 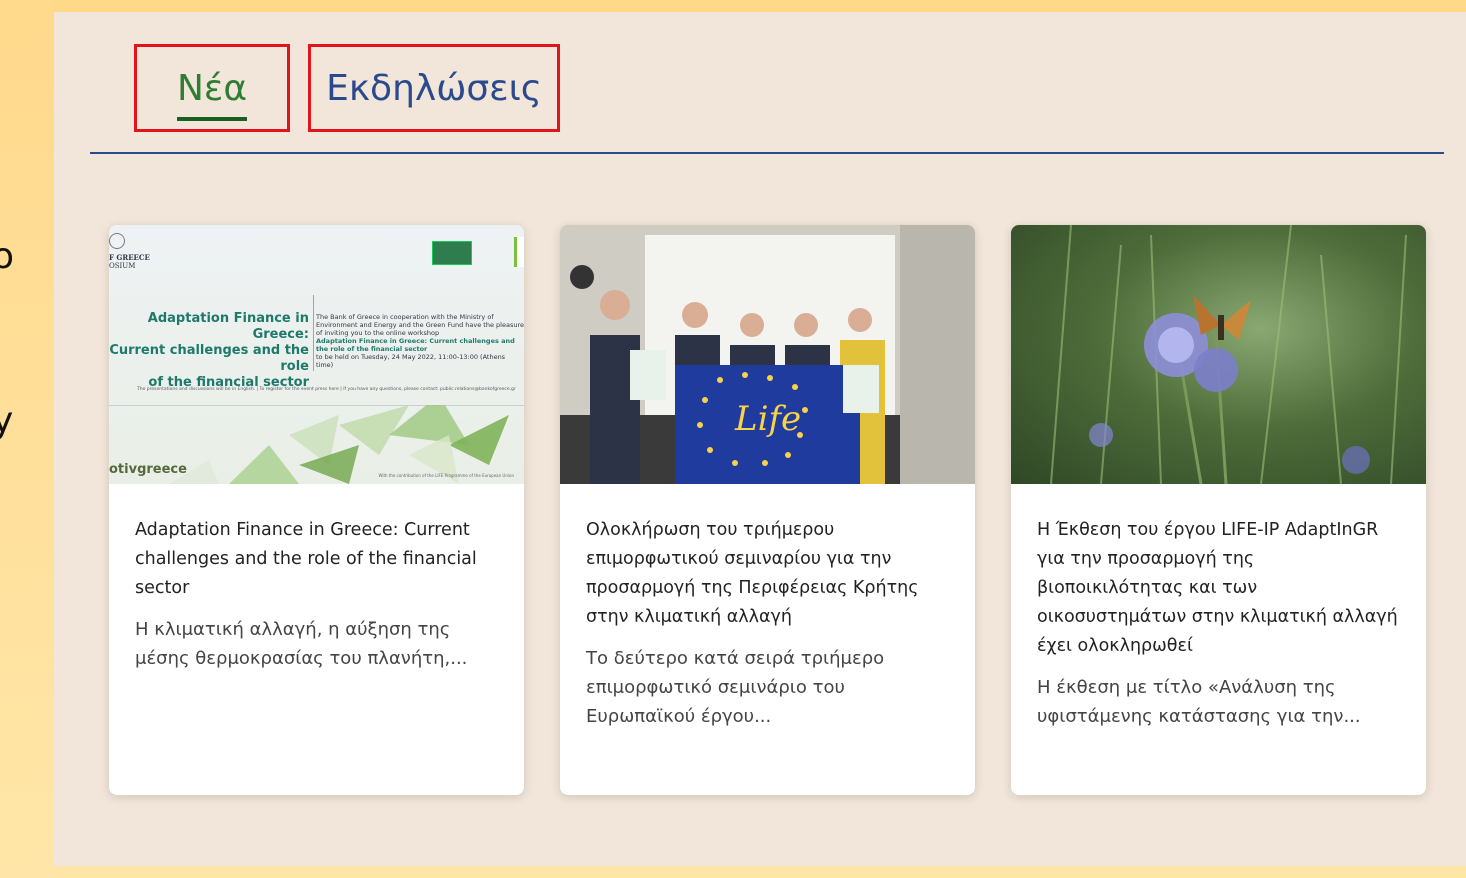 What do you see at coordinates (129, 251) in the screenshot?
I see `poster-header: F GREECE OSIUM` at bounding box center [129, 251].